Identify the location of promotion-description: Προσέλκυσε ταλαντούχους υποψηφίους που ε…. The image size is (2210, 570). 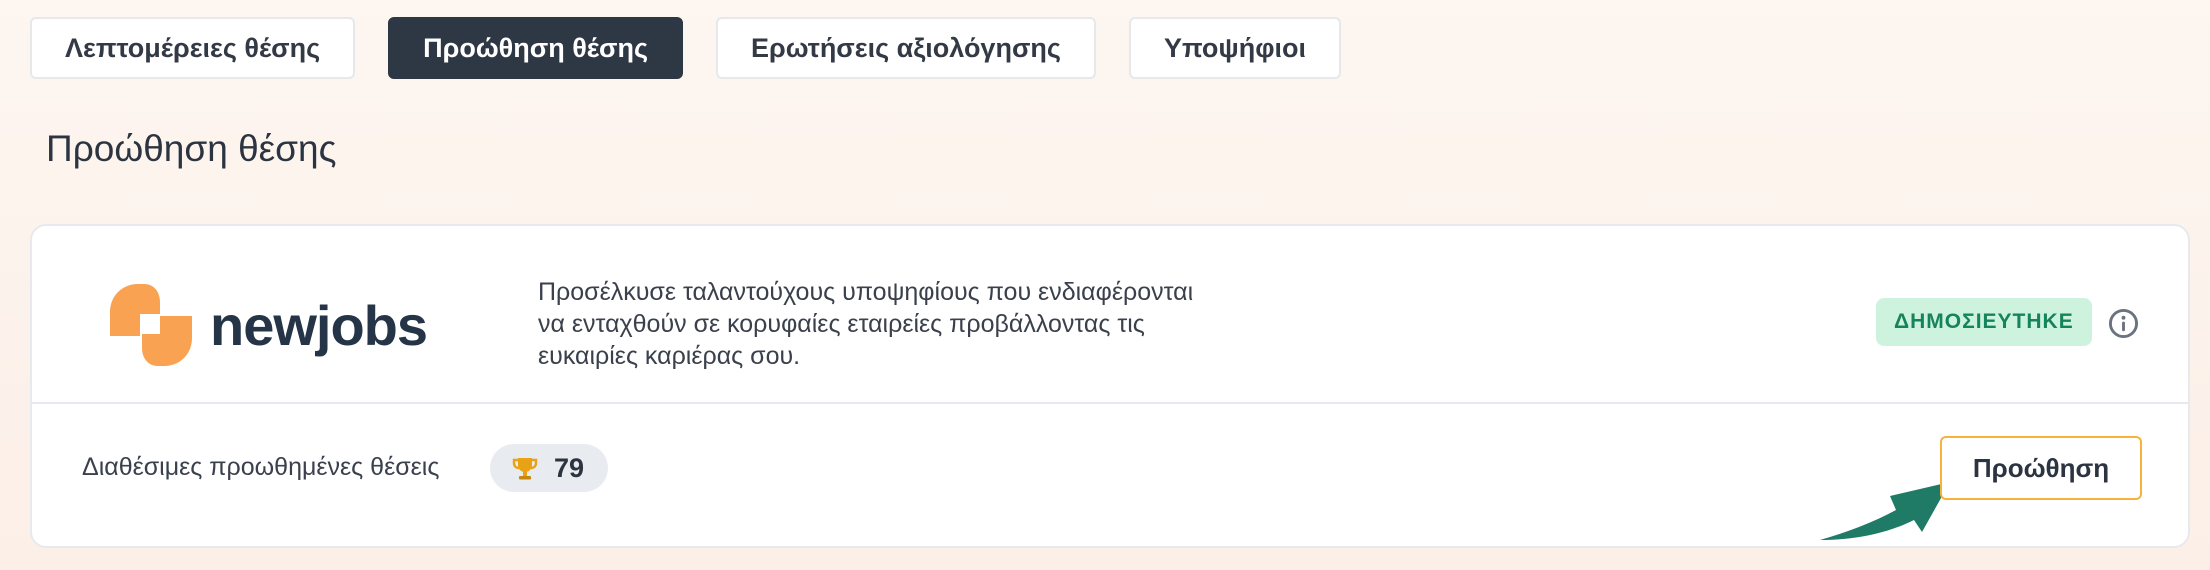
(918, 324).